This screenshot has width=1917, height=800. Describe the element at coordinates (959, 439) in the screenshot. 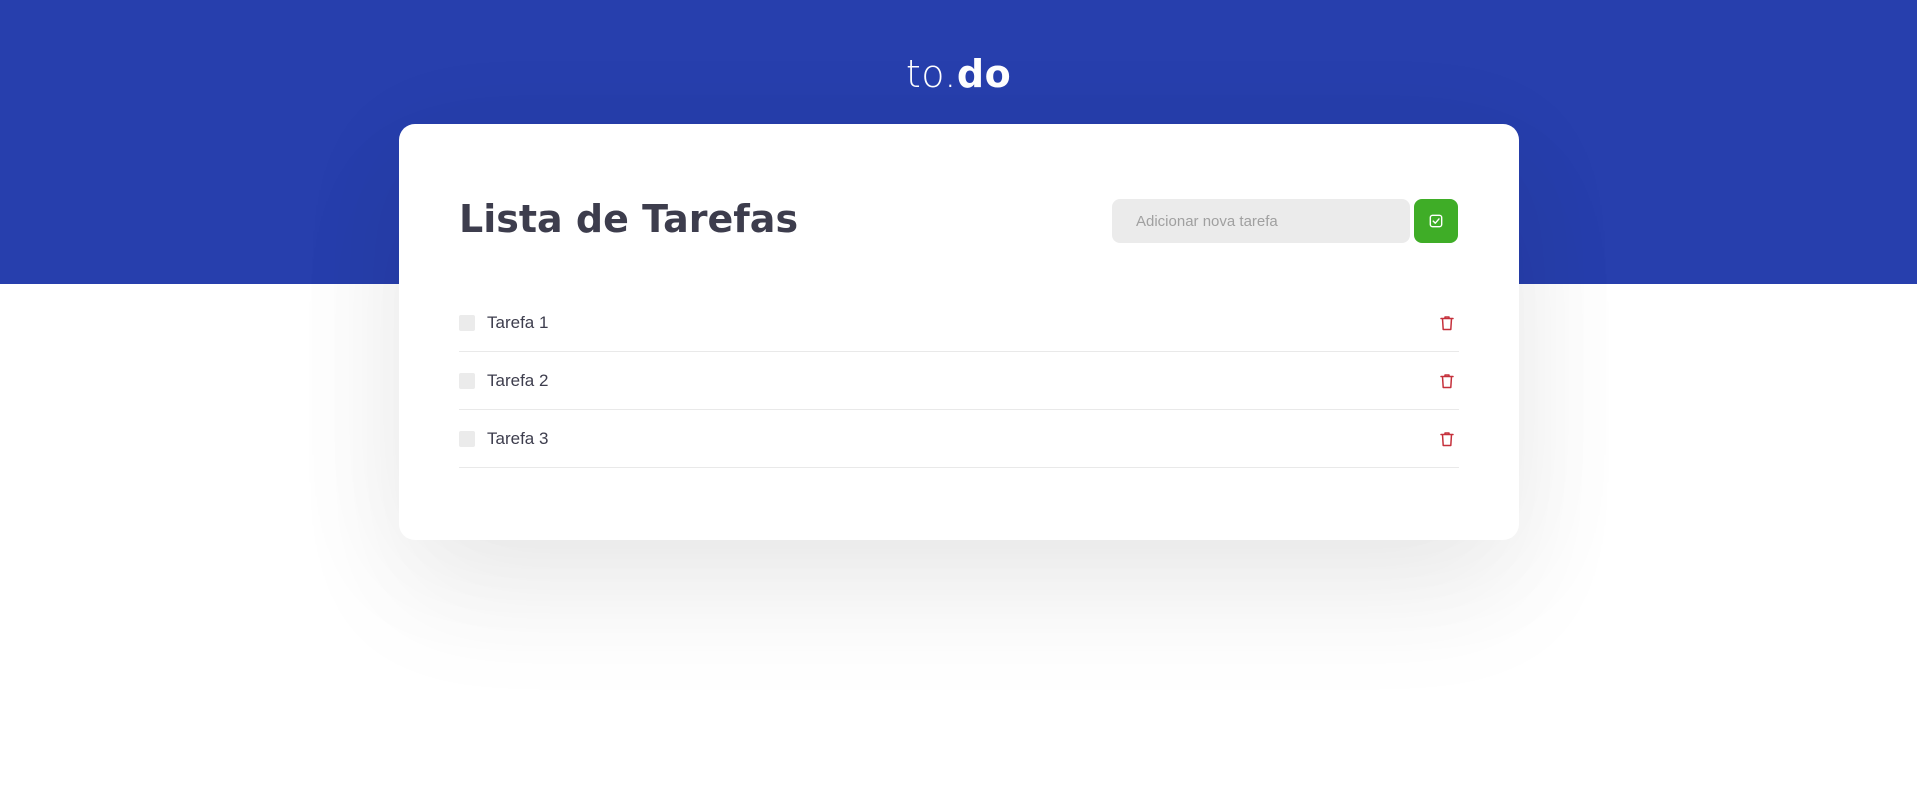

I see `task-item: Tarefa 3` at that location.